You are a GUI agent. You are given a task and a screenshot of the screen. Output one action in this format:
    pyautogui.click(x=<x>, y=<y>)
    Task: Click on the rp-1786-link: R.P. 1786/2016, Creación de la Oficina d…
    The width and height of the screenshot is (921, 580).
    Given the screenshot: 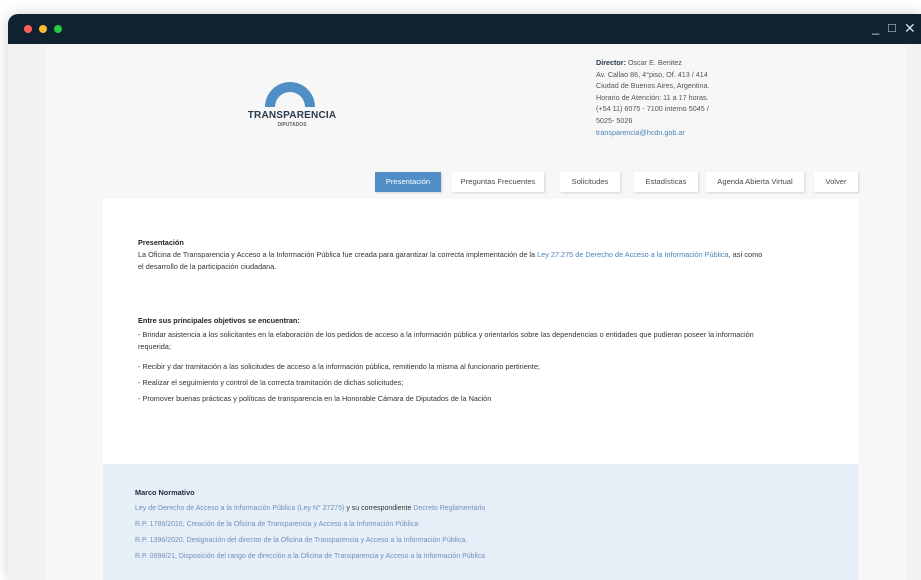 What is the action you would take?
    pyautogui.click(x=276, y=525)
    